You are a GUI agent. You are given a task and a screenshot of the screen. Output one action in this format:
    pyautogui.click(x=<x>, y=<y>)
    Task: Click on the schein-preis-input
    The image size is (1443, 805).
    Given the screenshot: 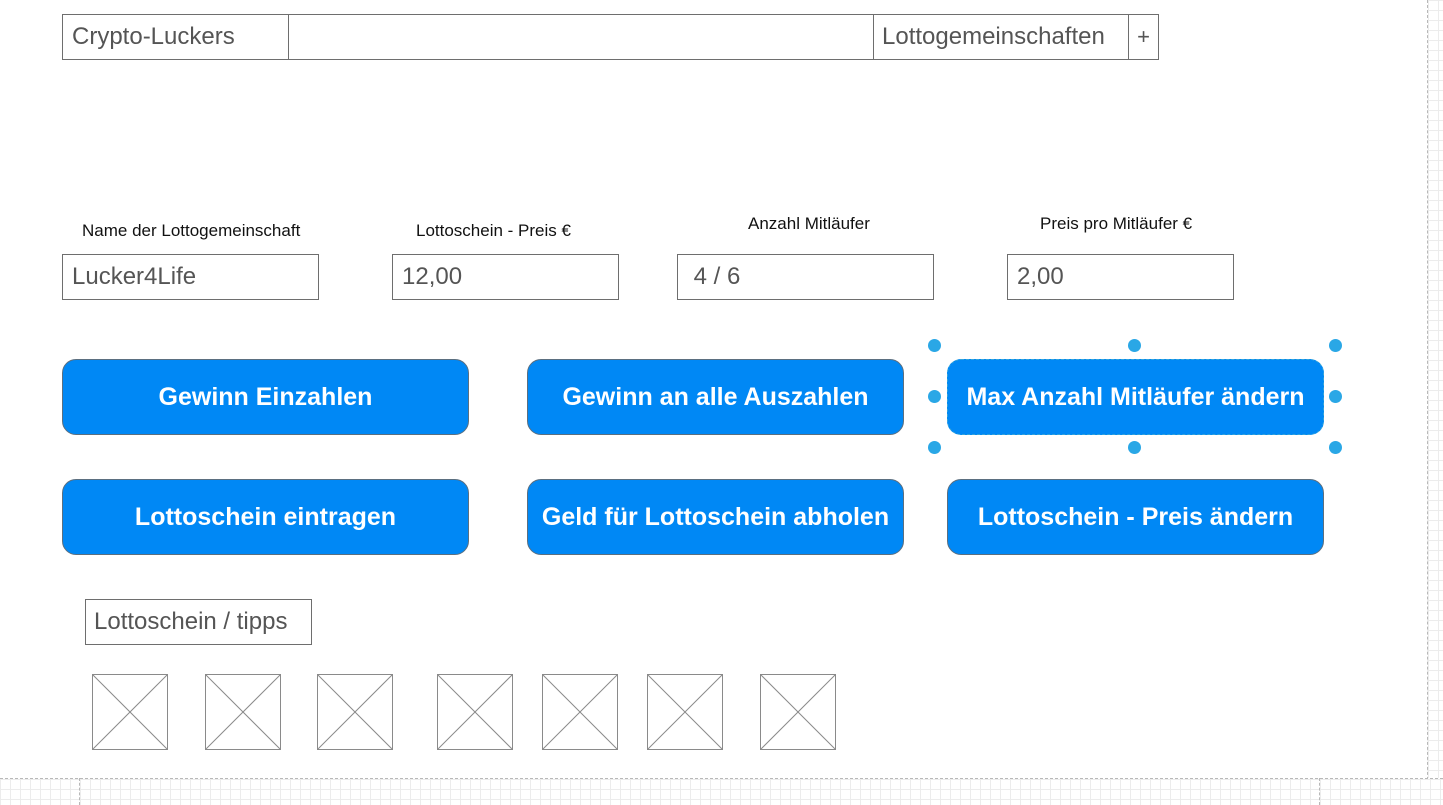 What is the action you would take?
    pyautogui.click(x=505, y=277)
    